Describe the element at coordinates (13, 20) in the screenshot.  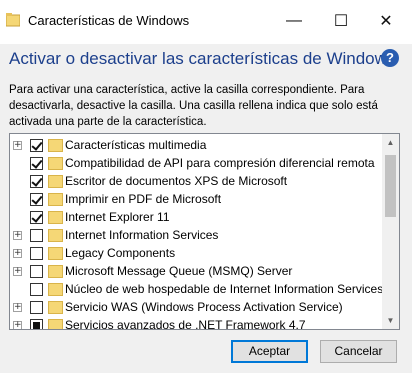
I see `windows-features-icon` at that location.